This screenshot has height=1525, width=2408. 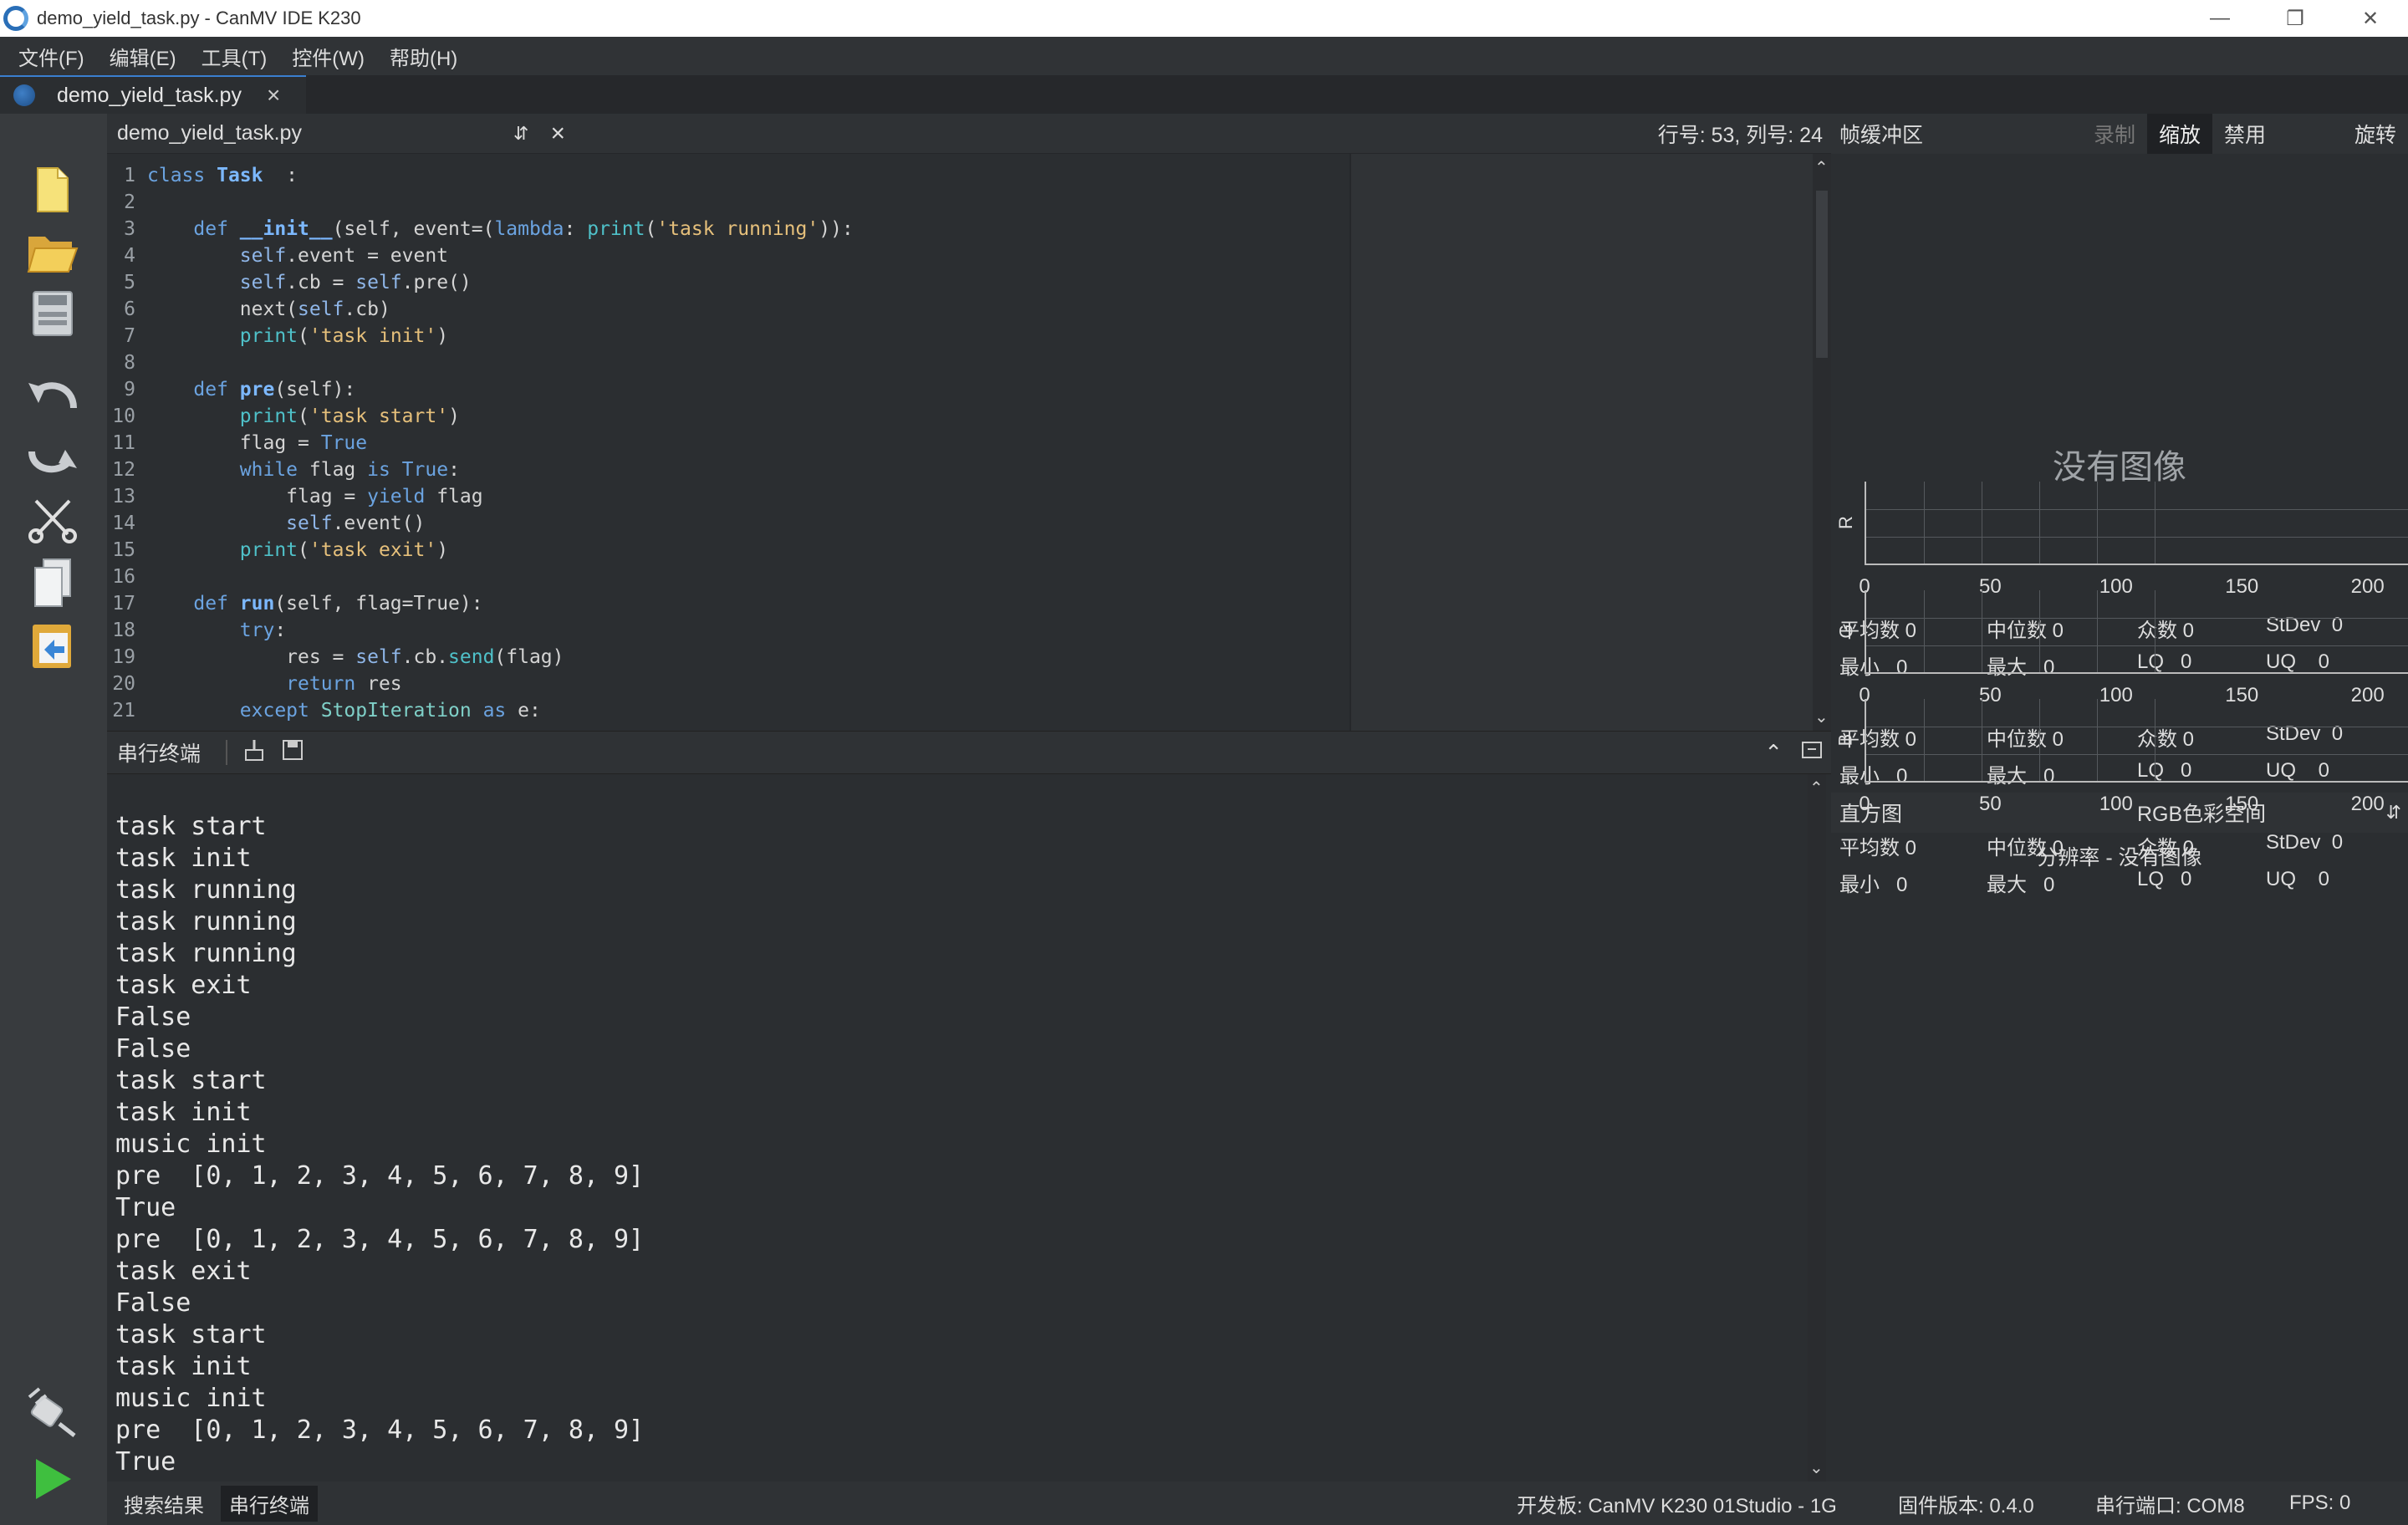 What do you see at coordinates (2371, 18) in the screenshot?
I see `close-window-button: ✕` at bounding box center [2371, 18].